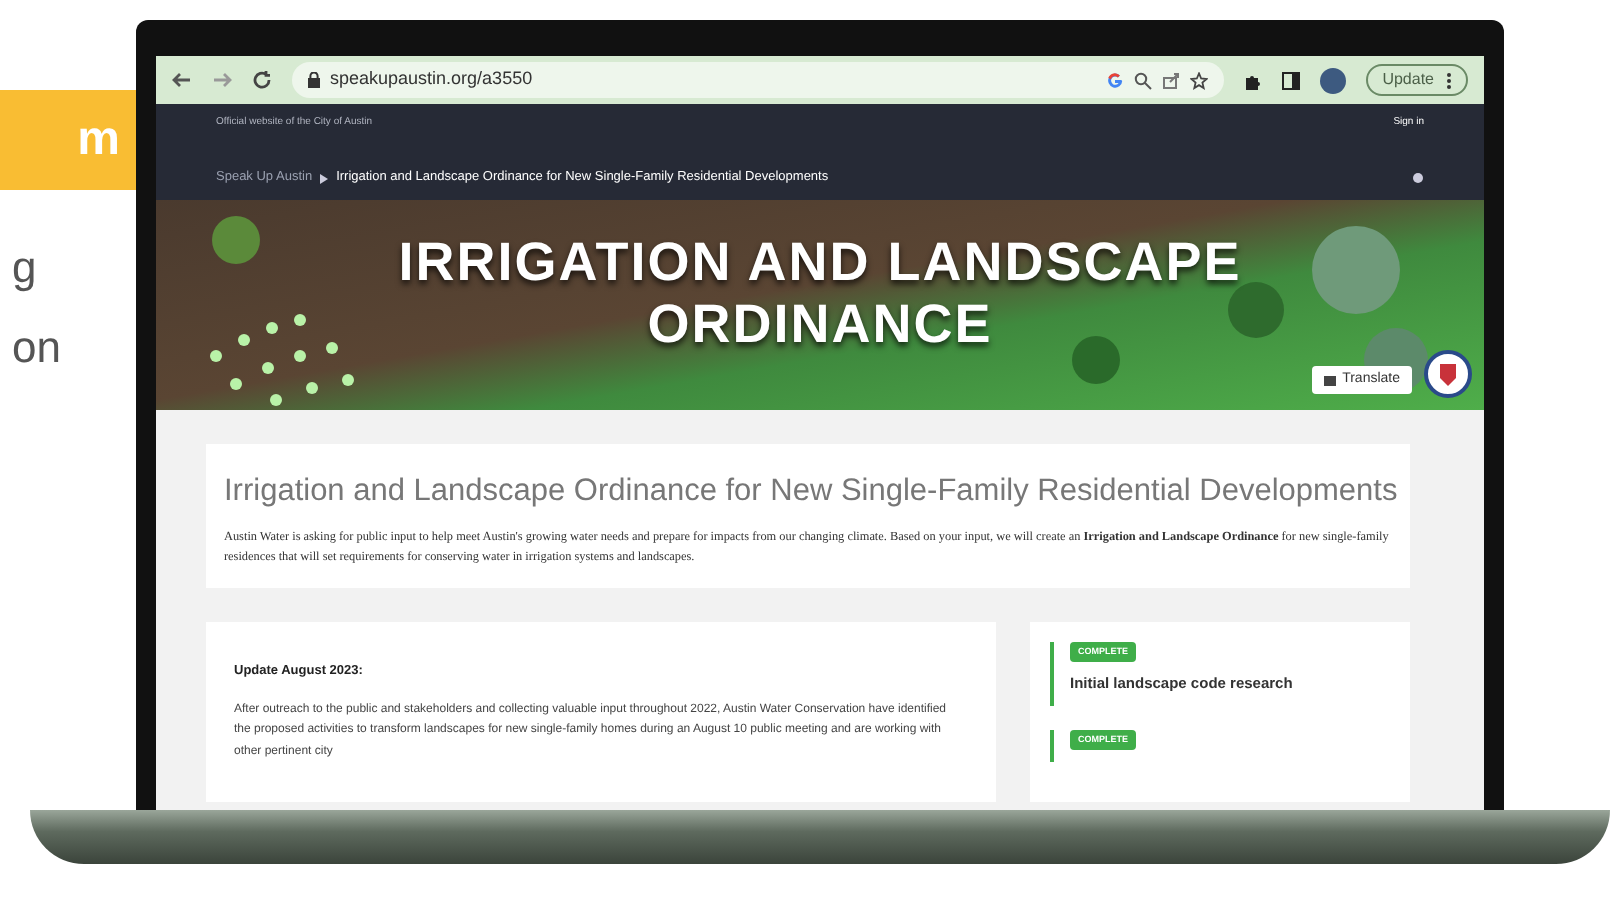 The image size is (1624, 918). Describe the element at coordinates (68, 140) in the screenshot. I see `heading-badge: m` at that location.